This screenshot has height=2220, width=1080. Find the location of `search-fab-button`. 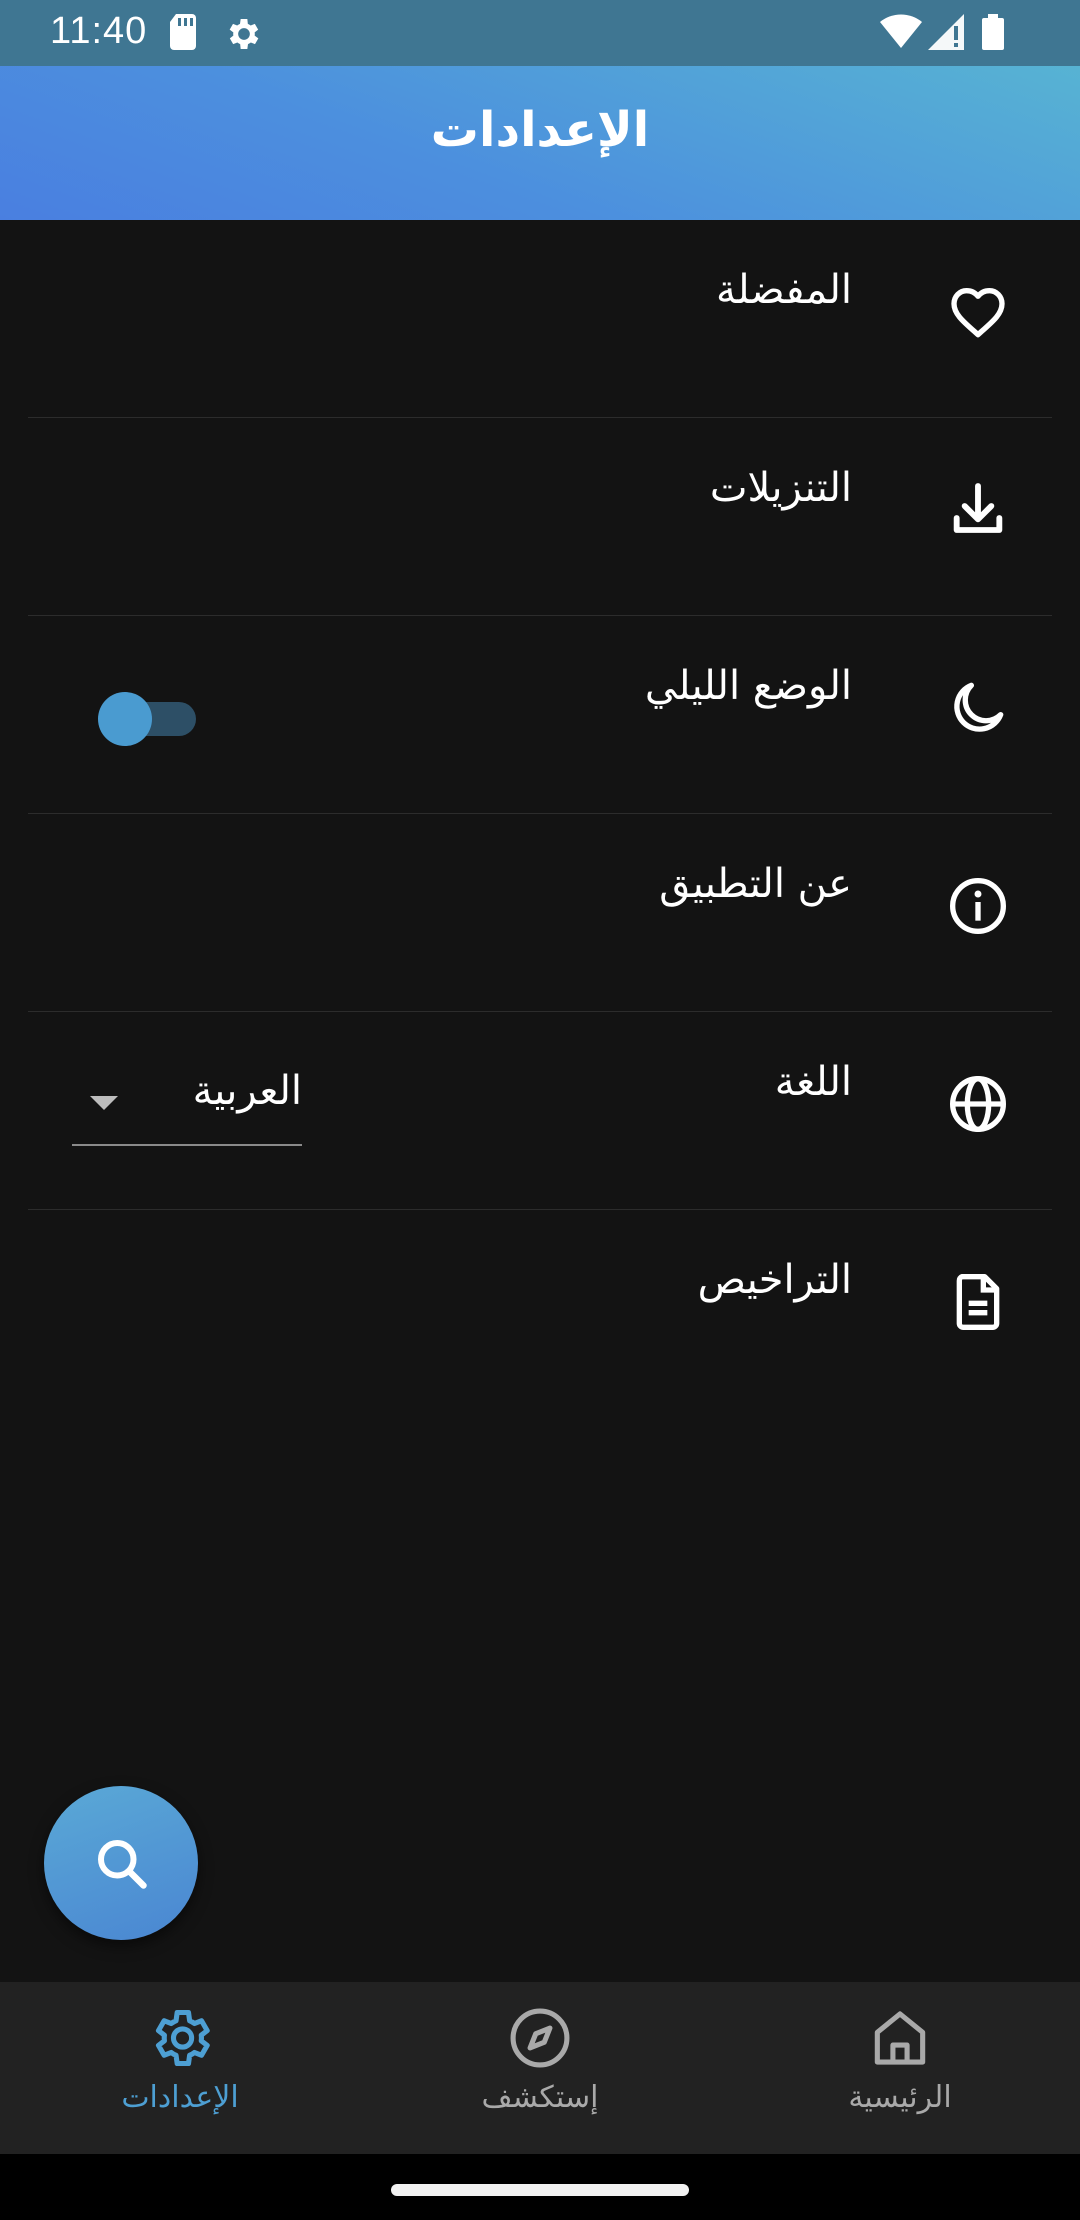

search-fab-button is located at coordinates (121, 1863).